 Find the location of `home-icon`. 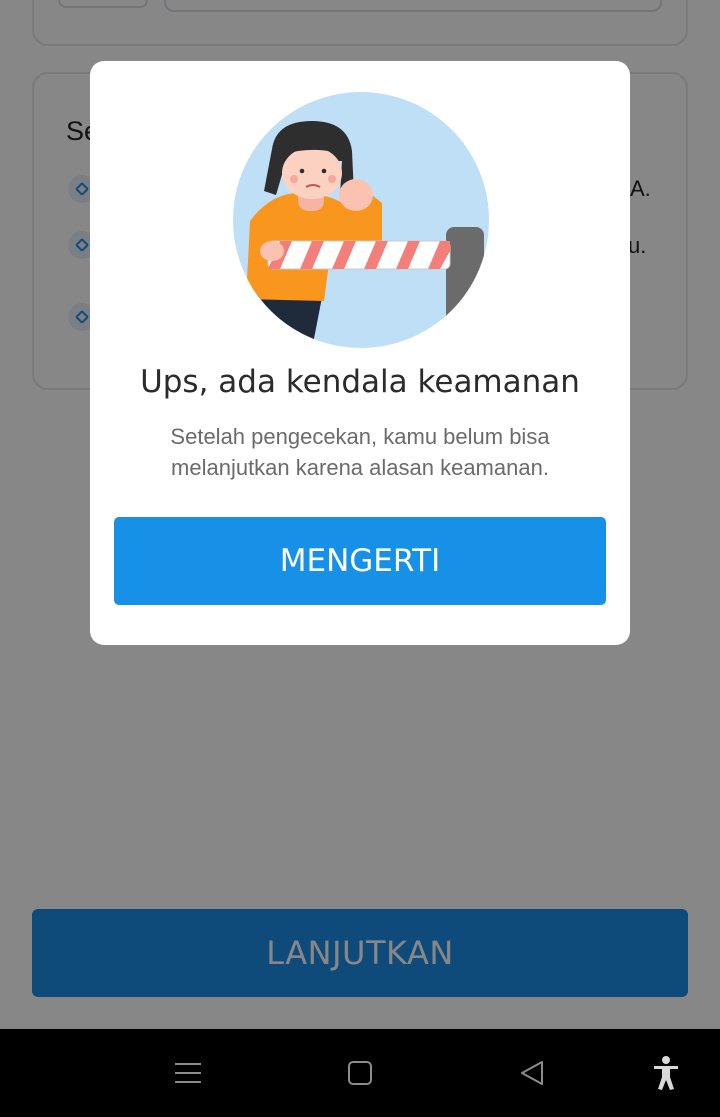

home-icon is located at coordinates (360, 1073).